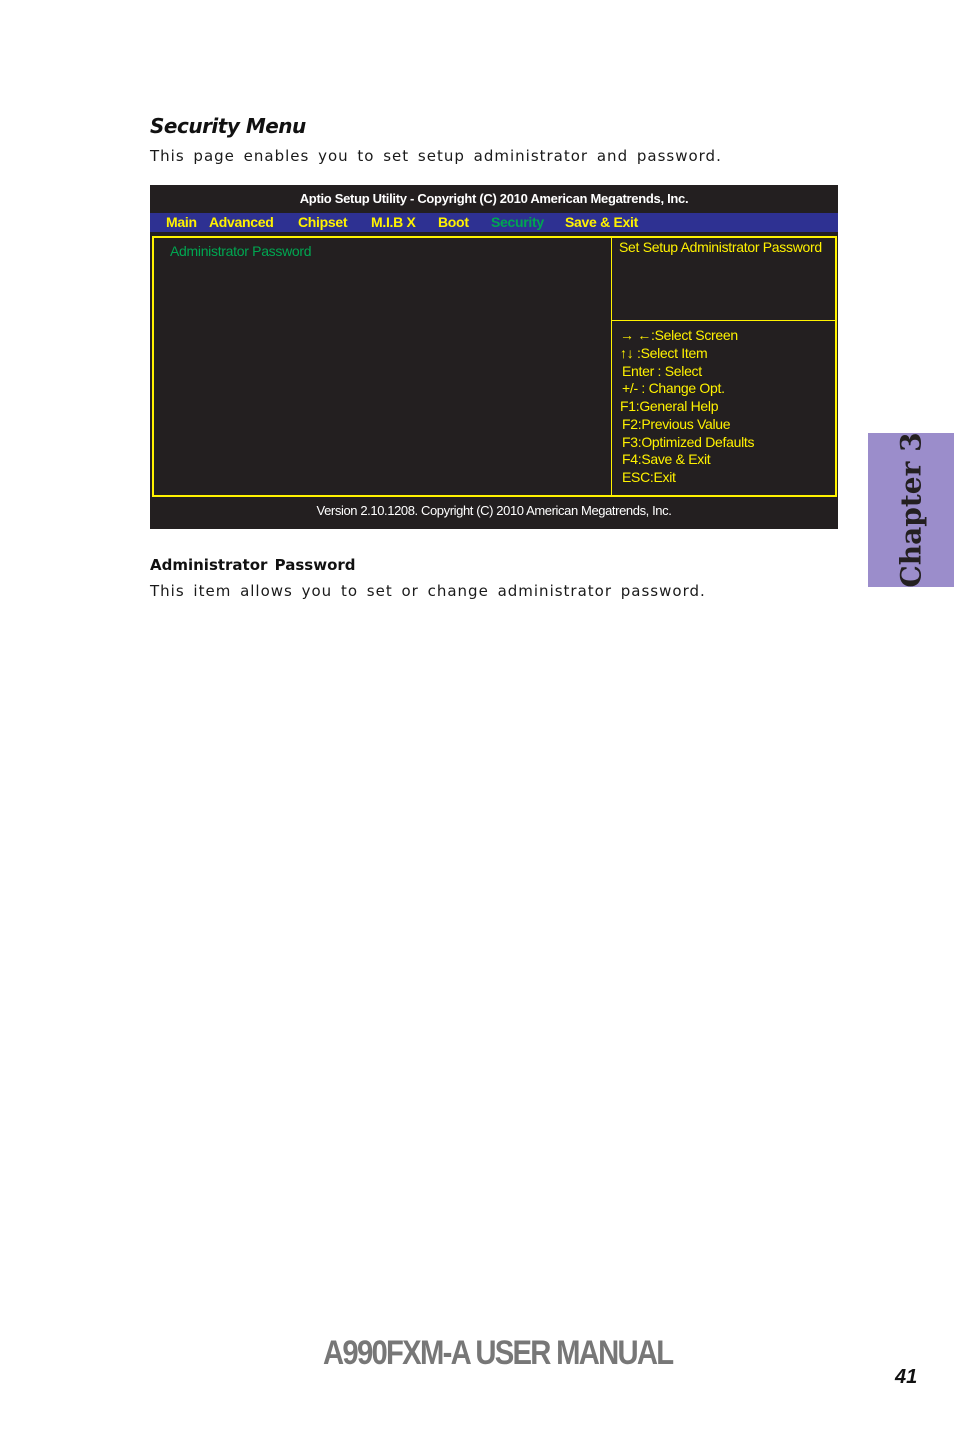  I want to click on subsection-title: Administrator Password, so click(253, 565).